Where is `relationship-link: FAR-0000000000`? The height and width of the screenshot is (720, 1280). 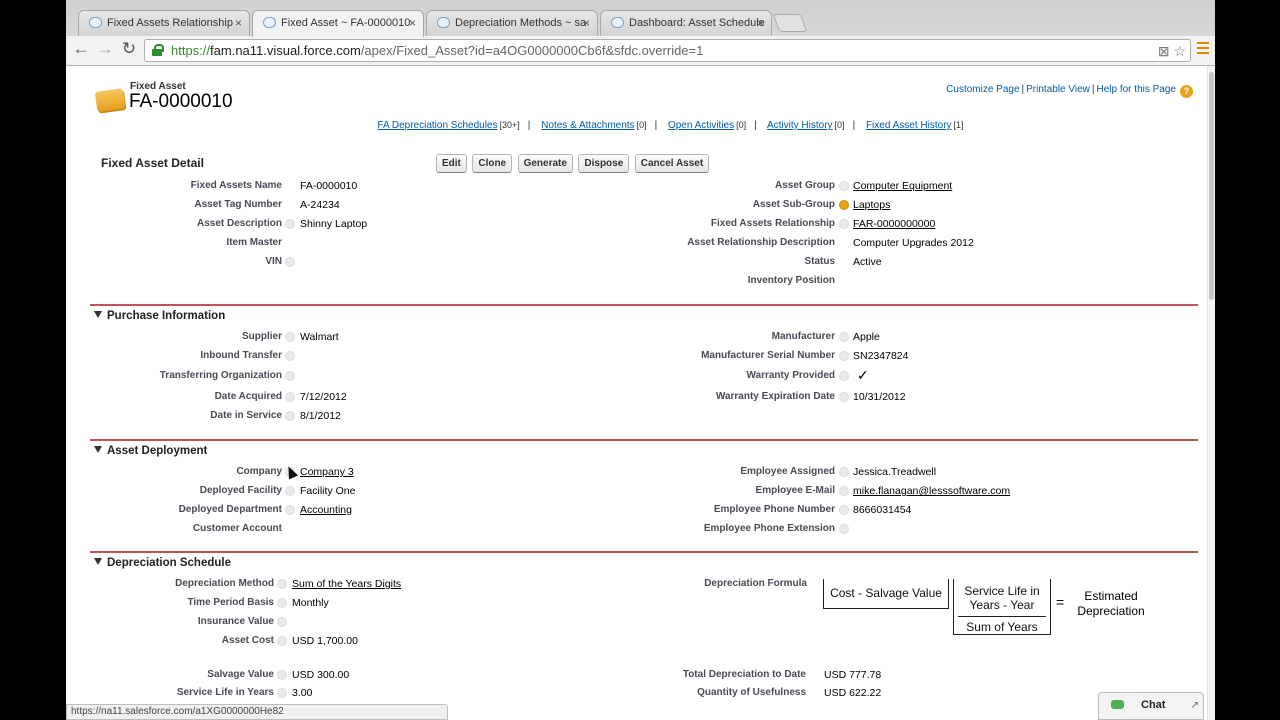
relationship-link: FAR-0000000000 is located at coordinates (894, 224).